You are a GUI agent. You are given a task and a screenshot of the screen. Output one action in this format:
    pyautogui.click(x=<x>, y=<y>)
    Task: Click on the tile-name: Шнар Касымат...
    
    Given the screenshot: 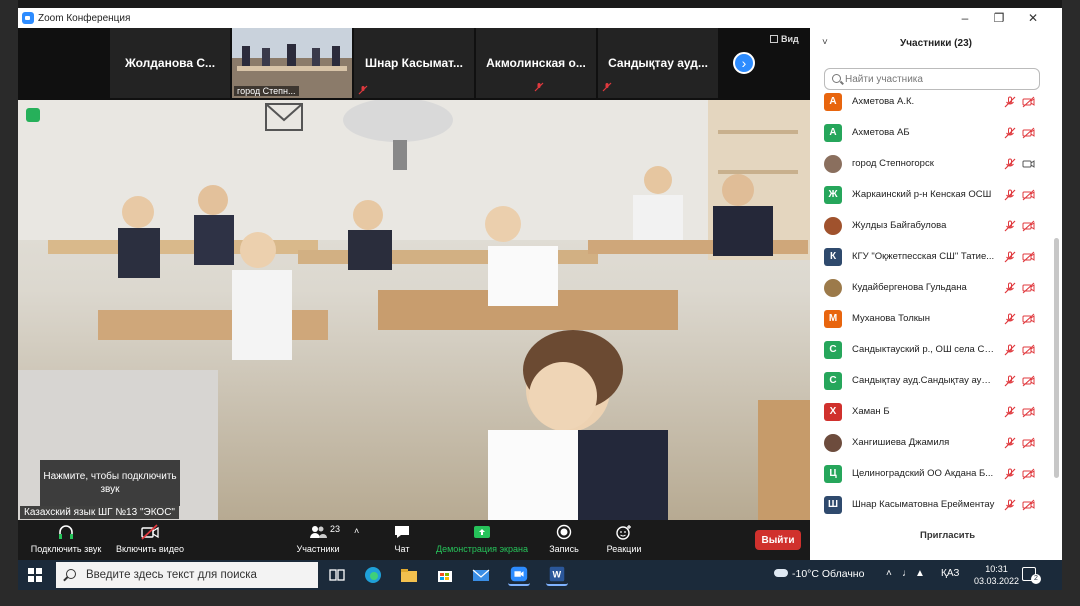 What is the action you would take?
    pyautogui.click(x=414, y=63)
    